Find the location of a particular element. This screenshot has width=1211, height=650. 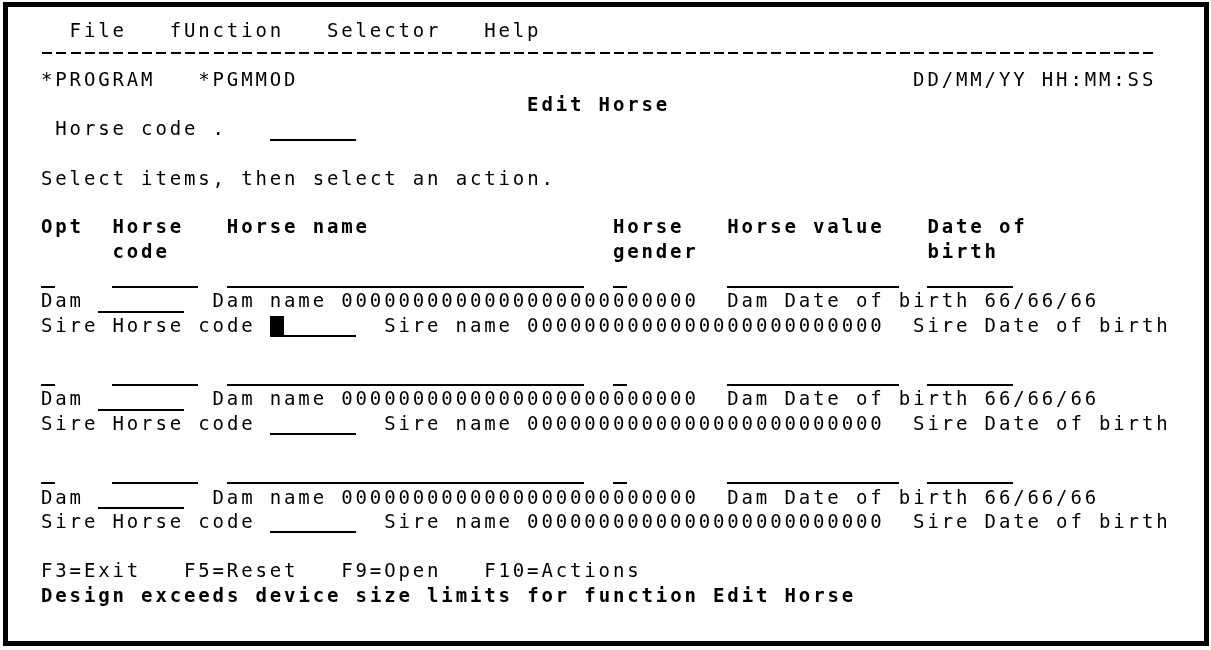

input-field is located at coordinates (312, 328).